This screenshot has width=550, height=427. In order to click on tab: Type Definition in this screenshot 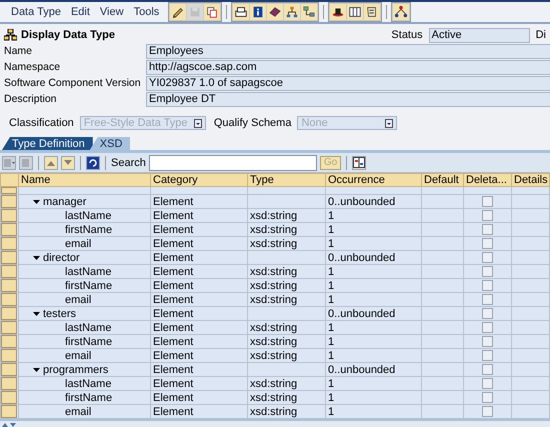, I will do `click(47, 143)`.